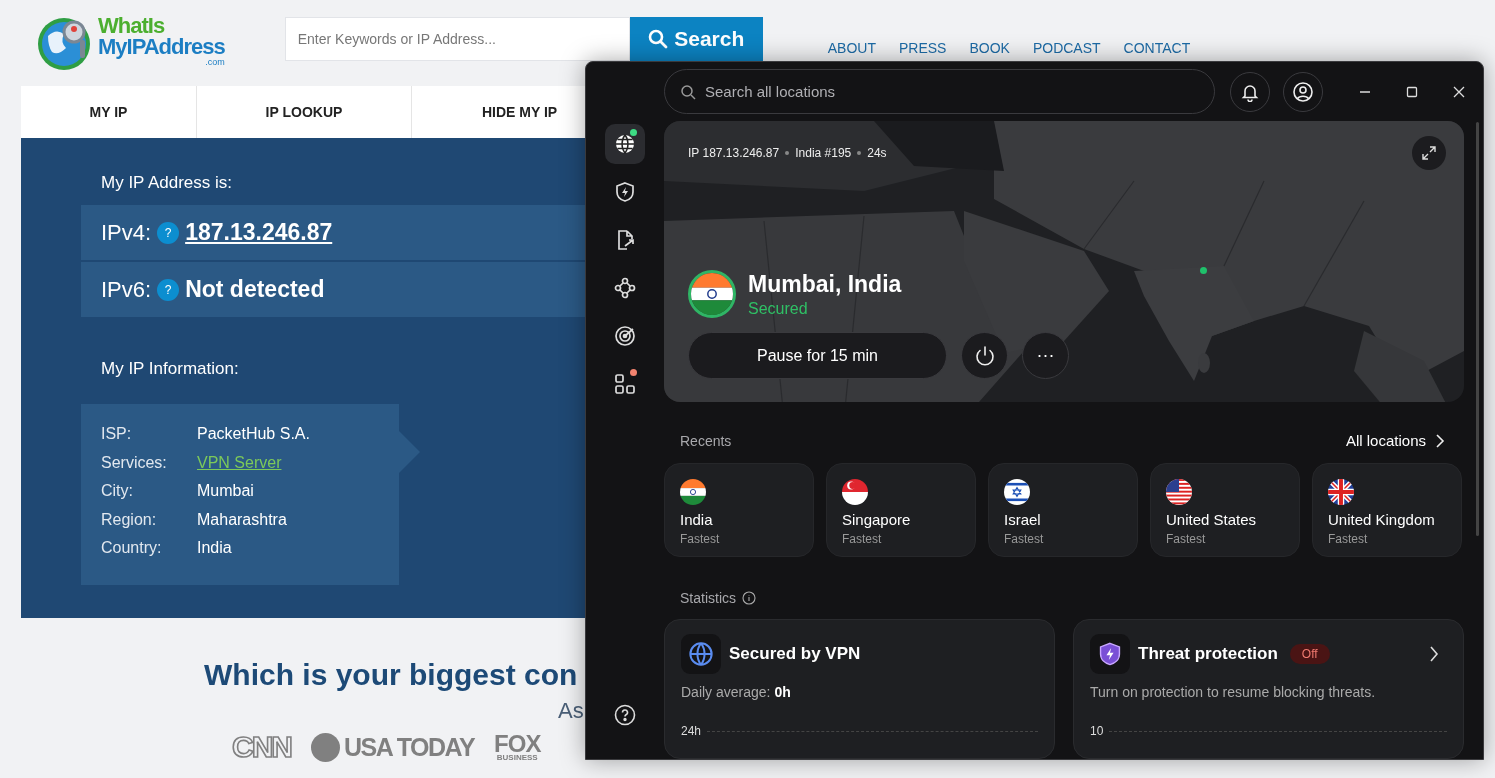 The height and width of the screenshot is (778, 1495). I want to click on target-icon, so click(625, 336).